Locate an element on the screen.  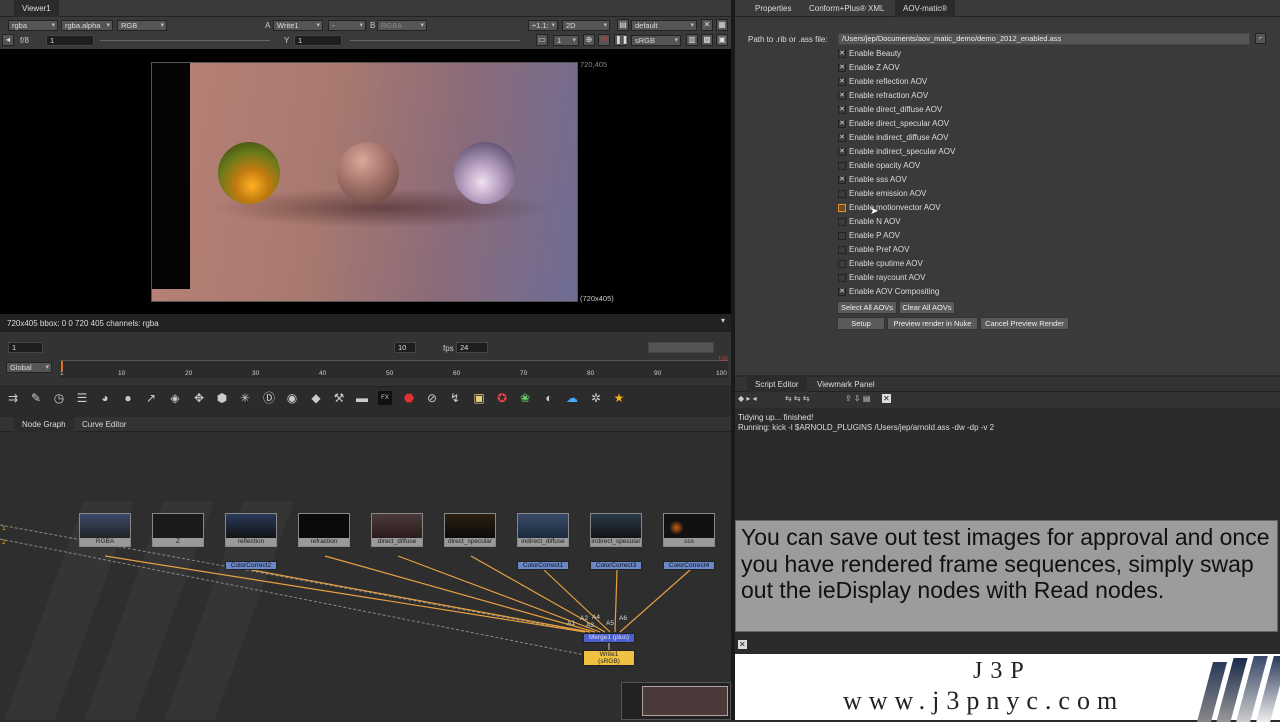
node-direct-specular: direct_specular is located at coordinates (470, 530).